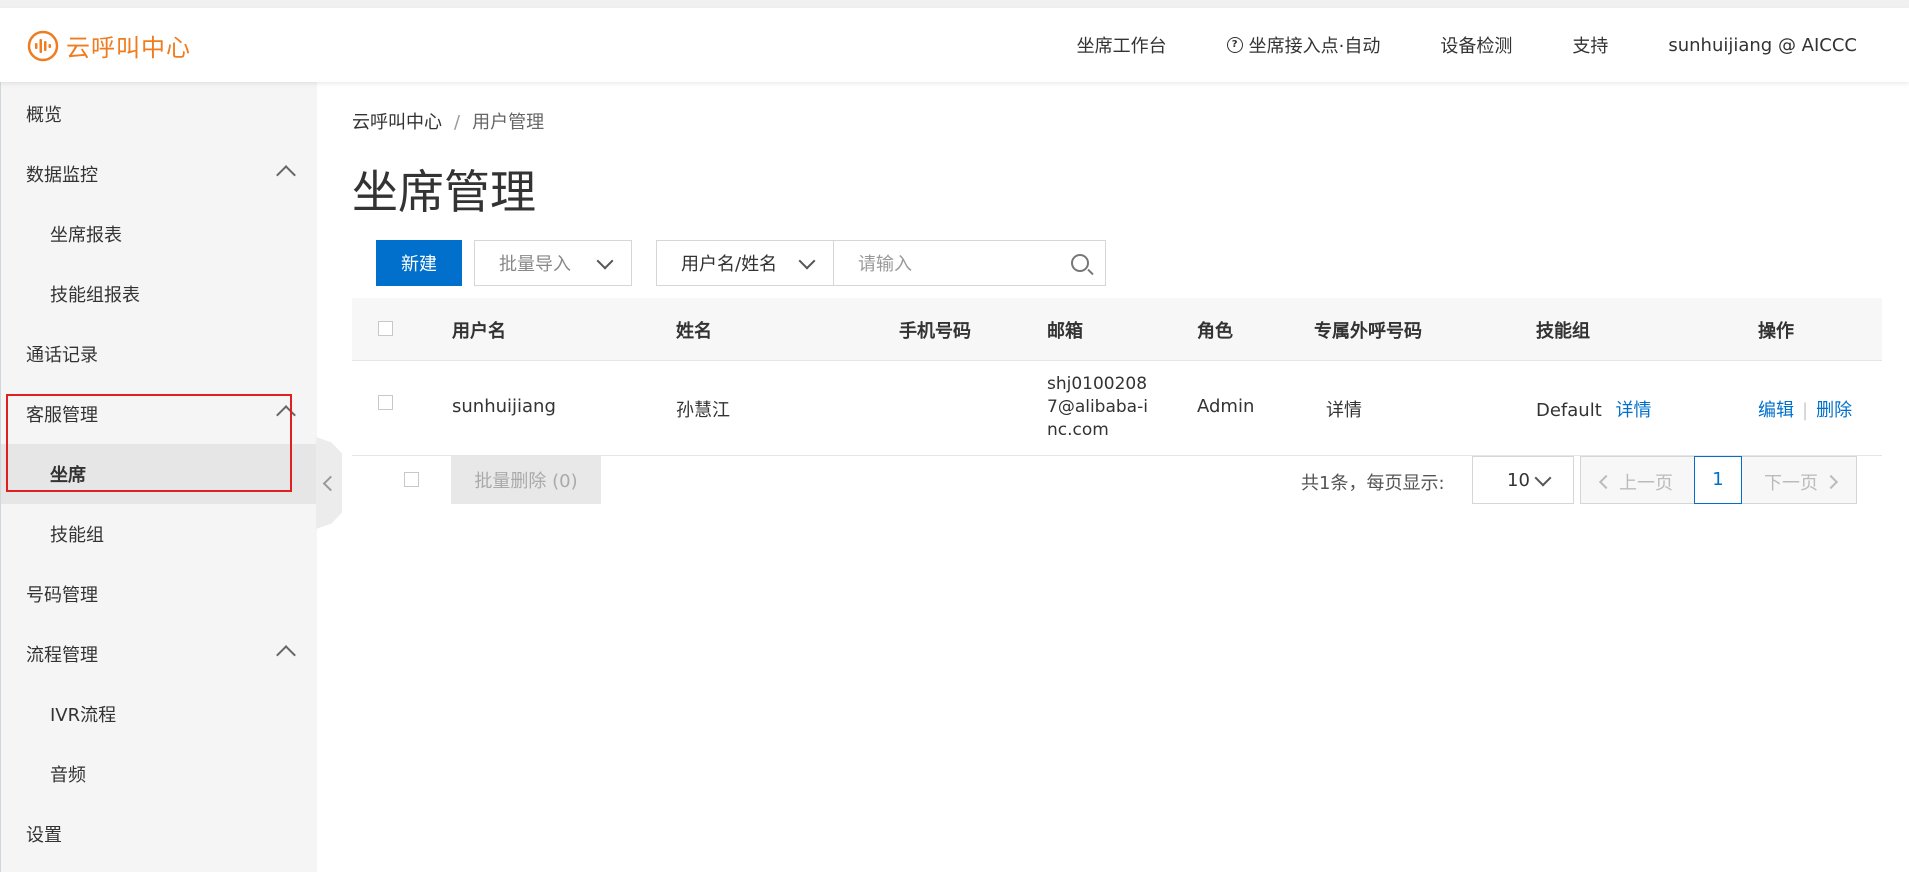  I want to click on table-header: 用户名 姓名 手机号码 邮箱 角色 专属外呼号码 技能组 操作, so click(1117, 329).